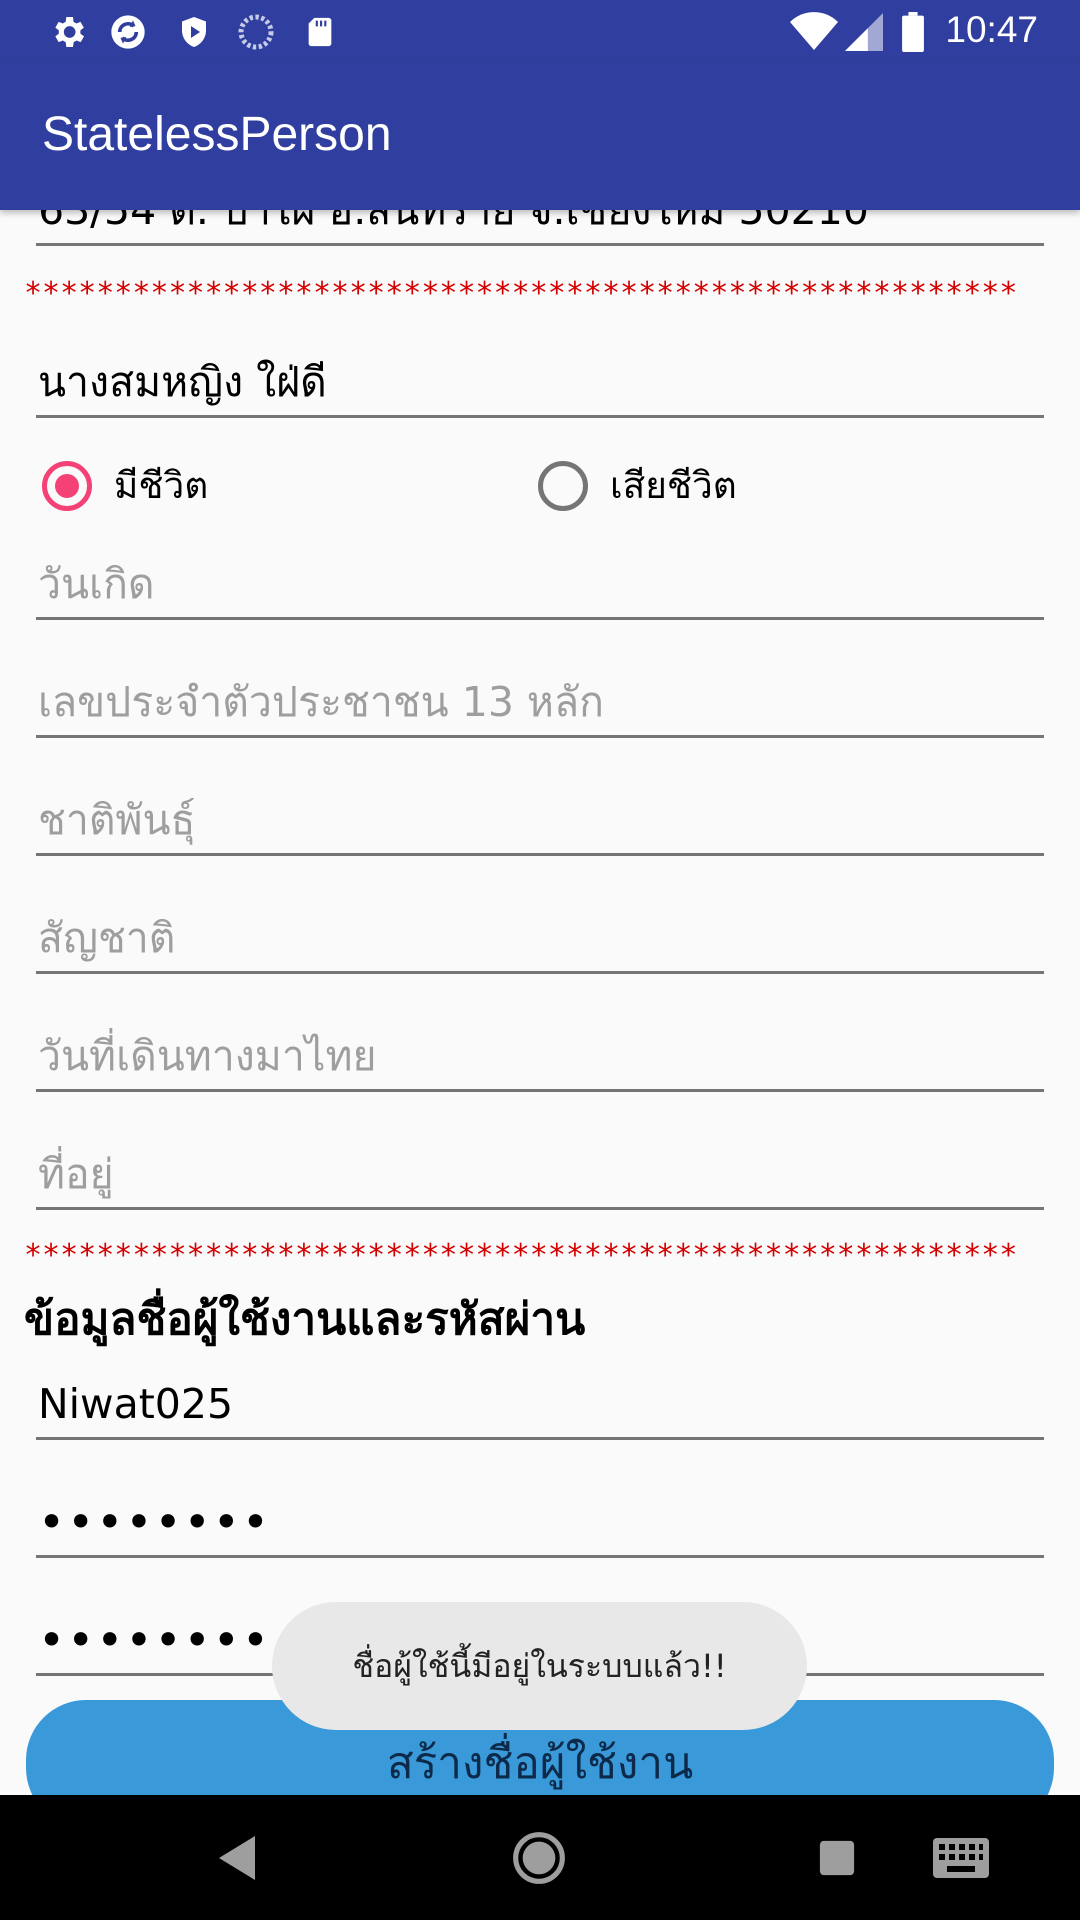  What do you see at coordinates (256, 32) in the screenshot?
I see `loading-icon` at bounding box center [256, 32].